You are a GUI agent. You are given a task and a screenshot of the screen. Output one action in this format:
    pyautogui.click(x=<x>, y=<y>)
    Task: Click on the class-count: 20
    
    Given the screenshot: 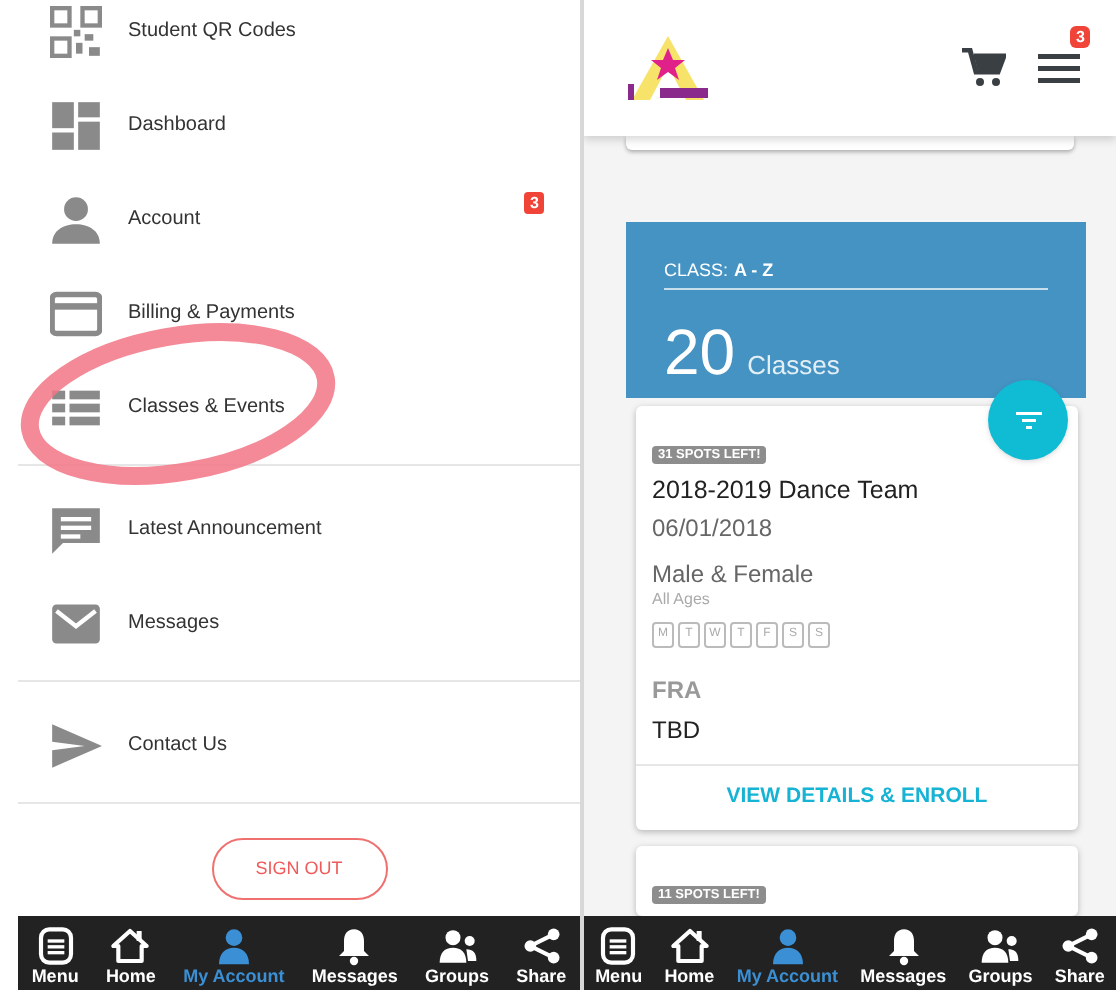 What is the action you would take?
    pyautogui.click(x=700, y=352)
    